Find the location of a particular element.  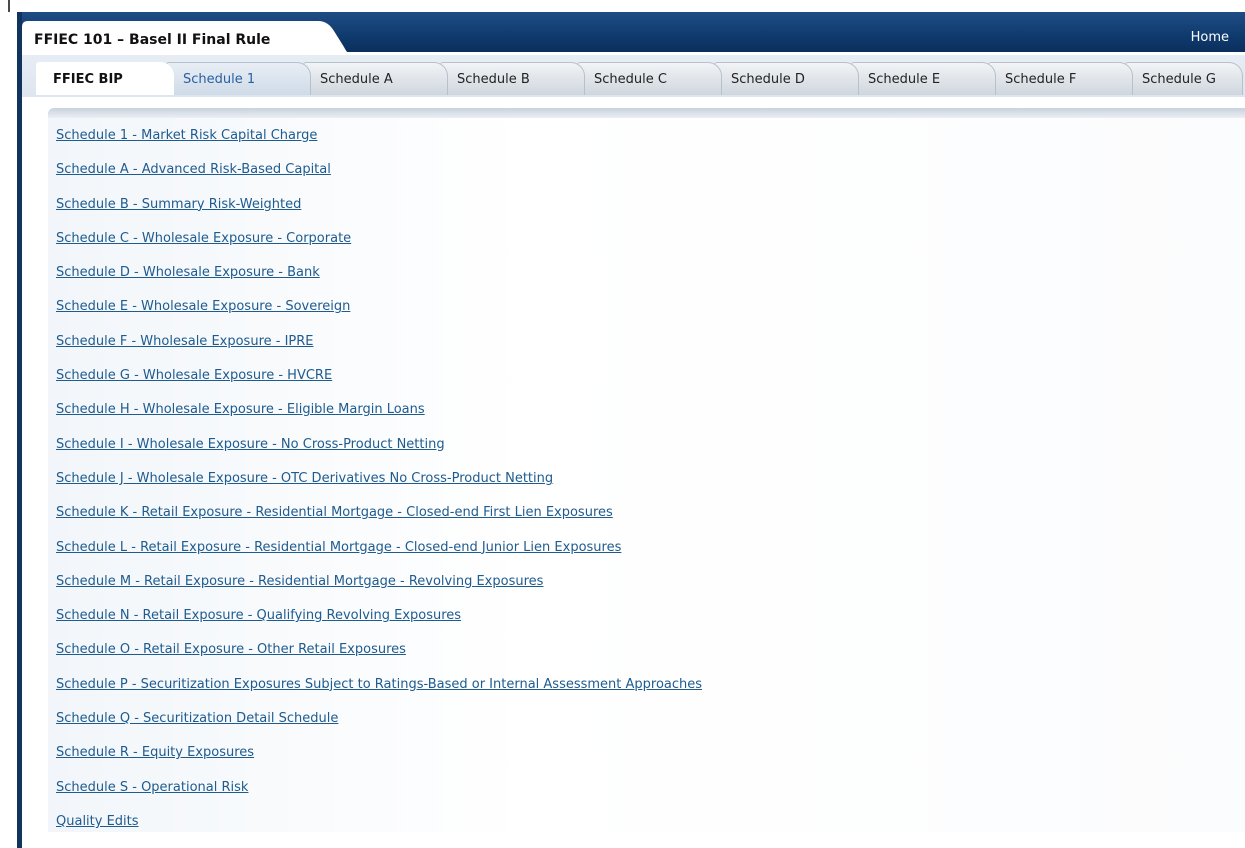

tab-schedule-c: Schedule C is located at coordinates (649, 78).